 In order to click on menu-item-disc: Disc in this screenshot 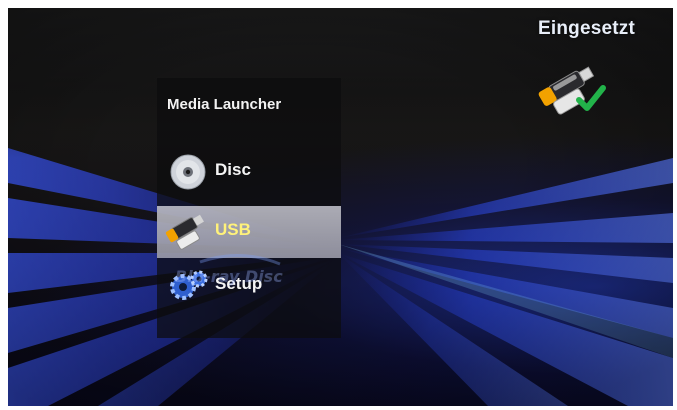, I will do `click(249, 172)`.